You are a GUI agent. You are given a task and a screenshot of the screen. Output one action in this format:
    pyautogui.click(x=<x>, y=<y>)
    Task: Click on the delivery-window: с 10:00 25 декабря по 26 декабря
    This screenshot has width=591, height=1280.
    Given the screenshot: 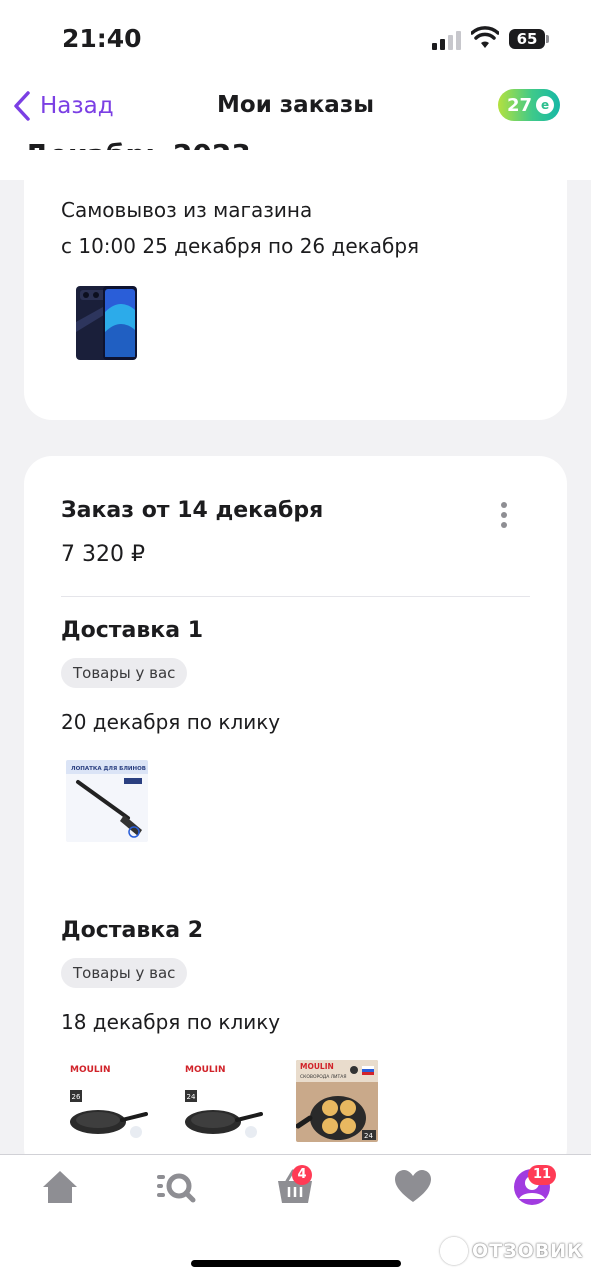 What is the action you would take?
    pyautogui.click(x=240, y=246)
    